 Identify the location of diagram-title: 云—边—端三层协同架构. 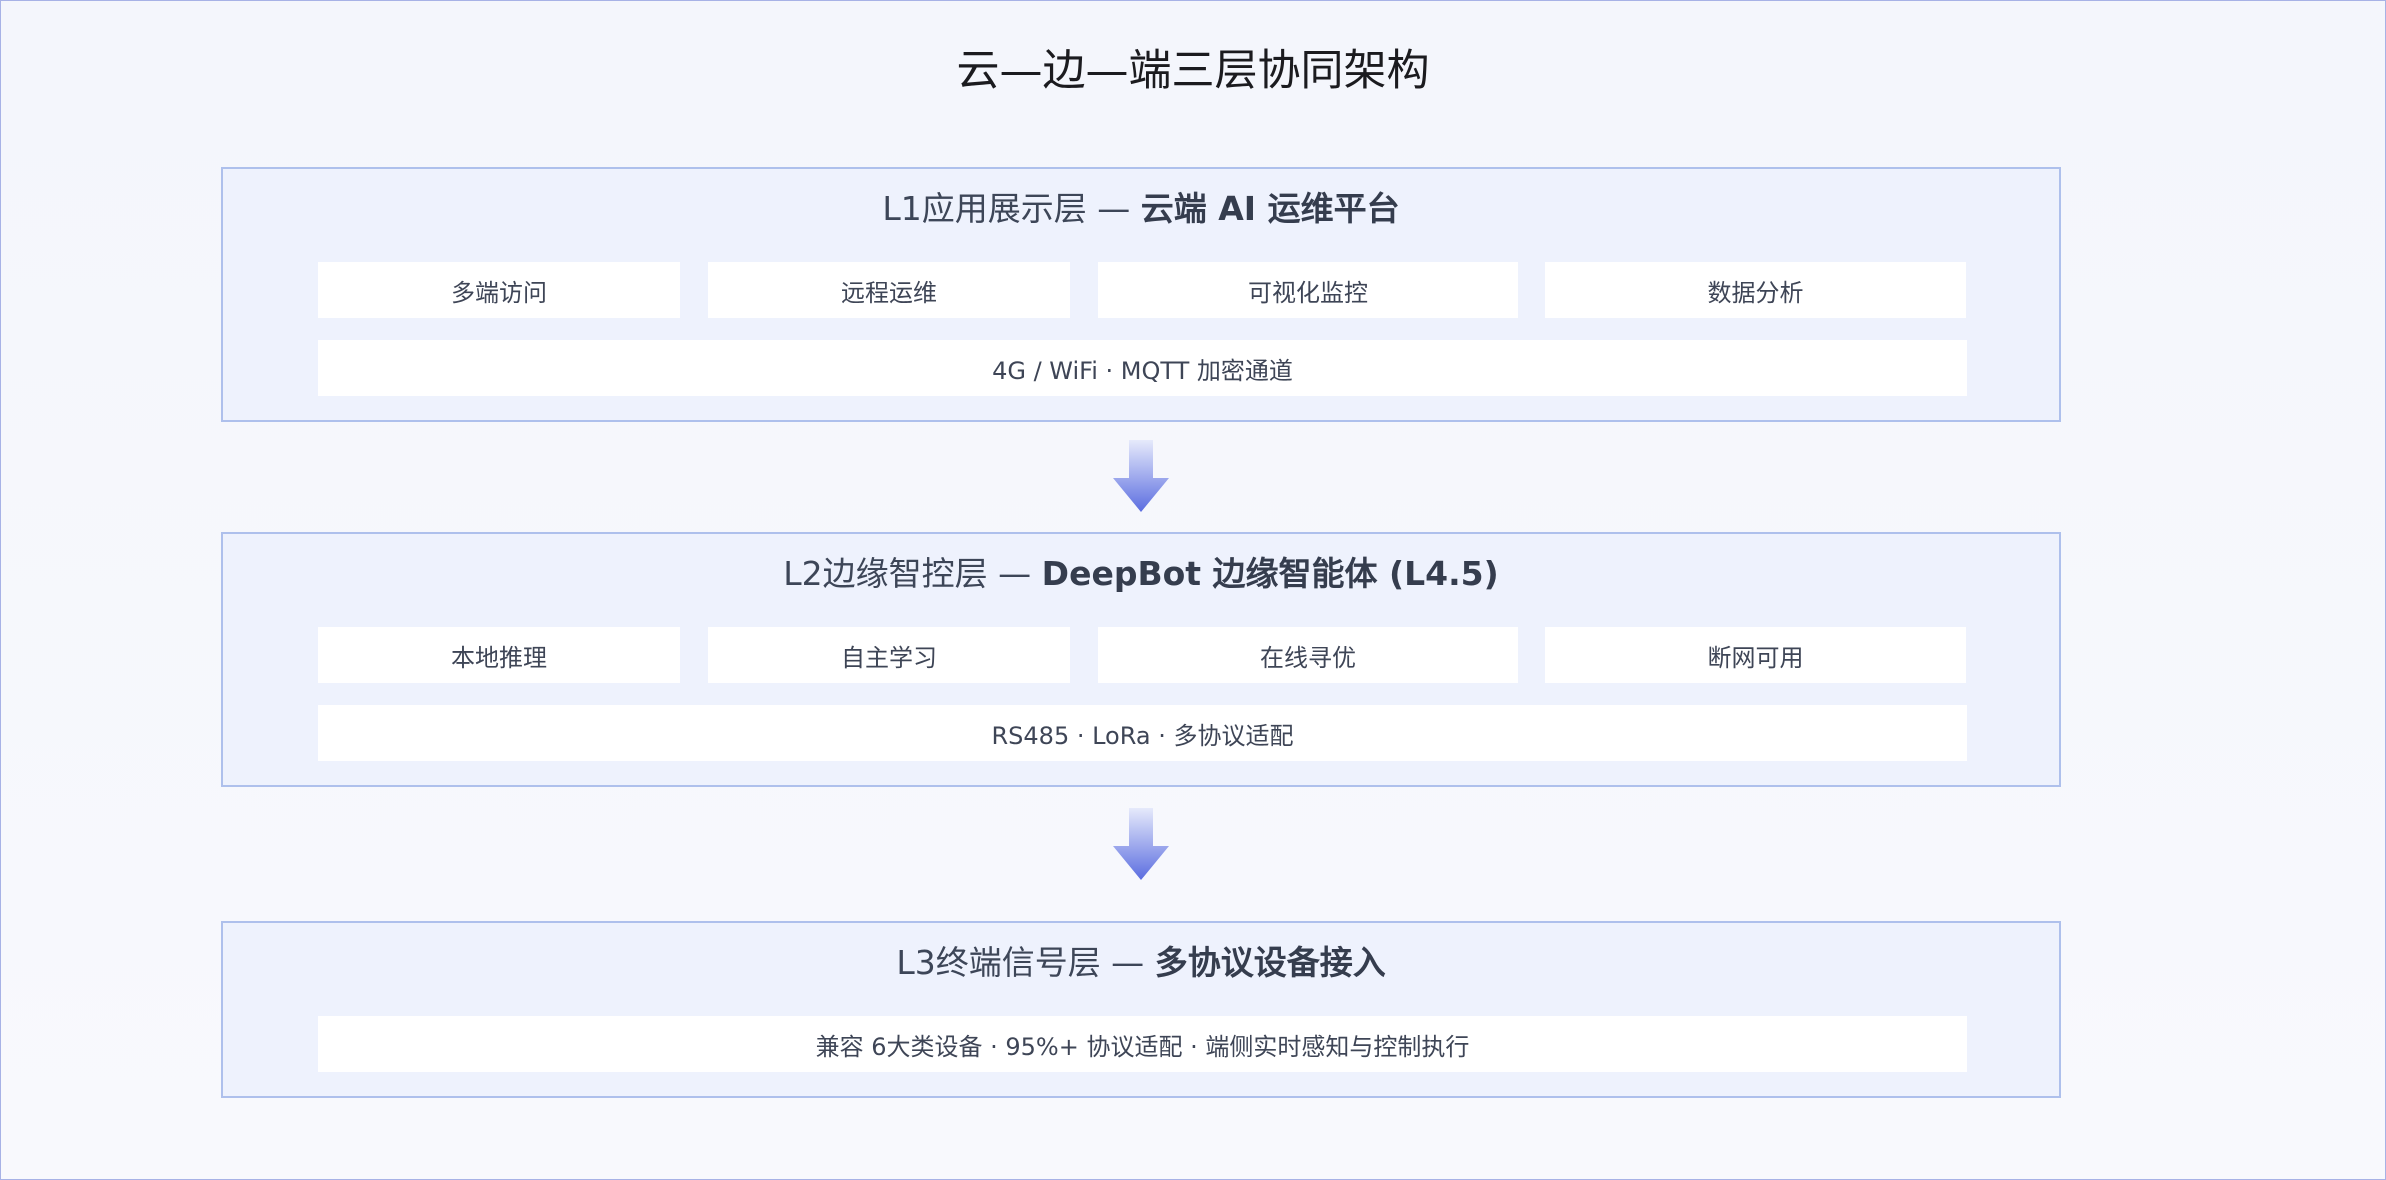
(1193, 71).